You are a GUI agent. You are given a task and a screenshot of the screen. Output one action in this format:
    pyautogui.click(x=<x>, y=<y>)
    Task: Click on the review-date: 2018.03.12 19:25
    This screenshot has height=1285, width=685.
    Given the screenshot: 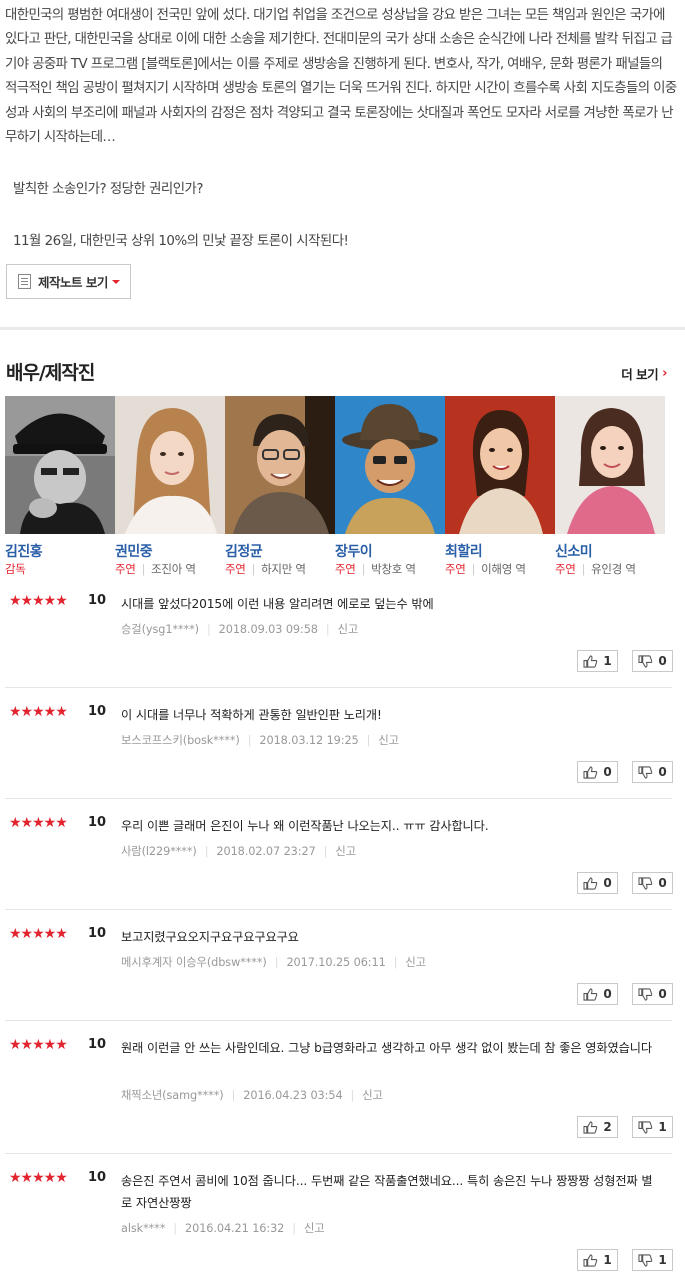 What is the action you would take?
    pyautogui.click(x=309, y=740)
    